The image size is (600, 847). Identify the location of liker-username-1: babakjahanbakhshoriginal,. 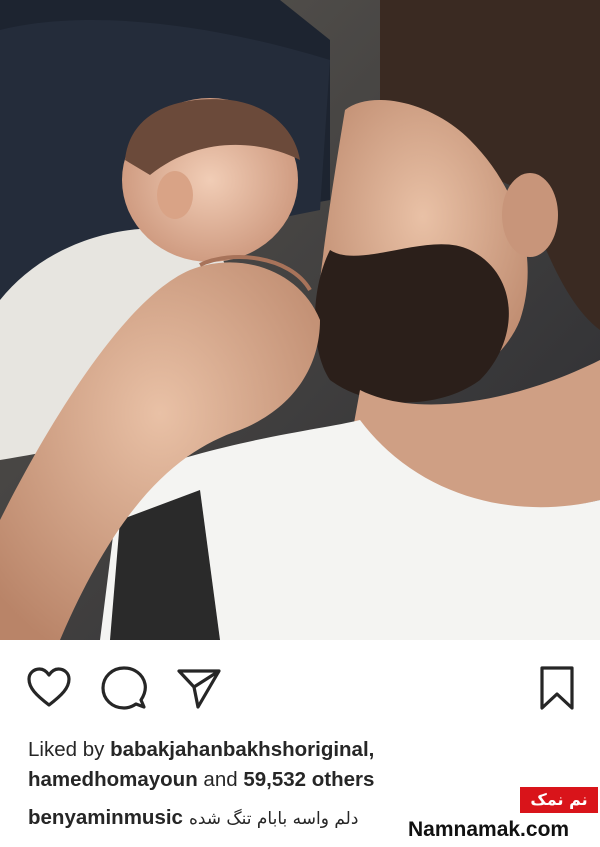
(242, 749).